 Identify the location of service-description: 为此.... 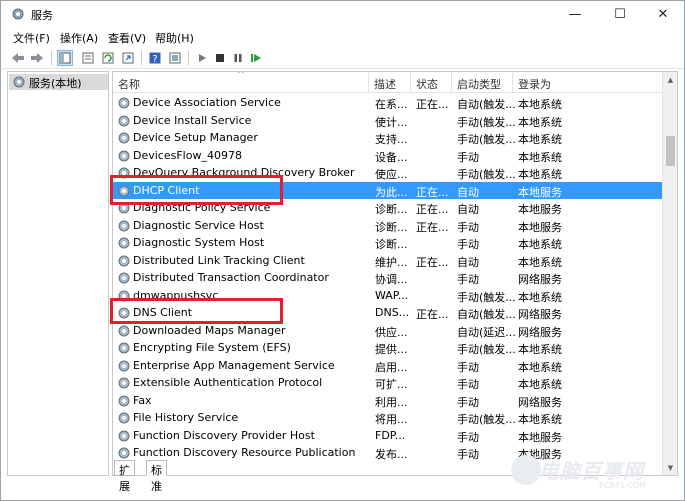
(391, 192).